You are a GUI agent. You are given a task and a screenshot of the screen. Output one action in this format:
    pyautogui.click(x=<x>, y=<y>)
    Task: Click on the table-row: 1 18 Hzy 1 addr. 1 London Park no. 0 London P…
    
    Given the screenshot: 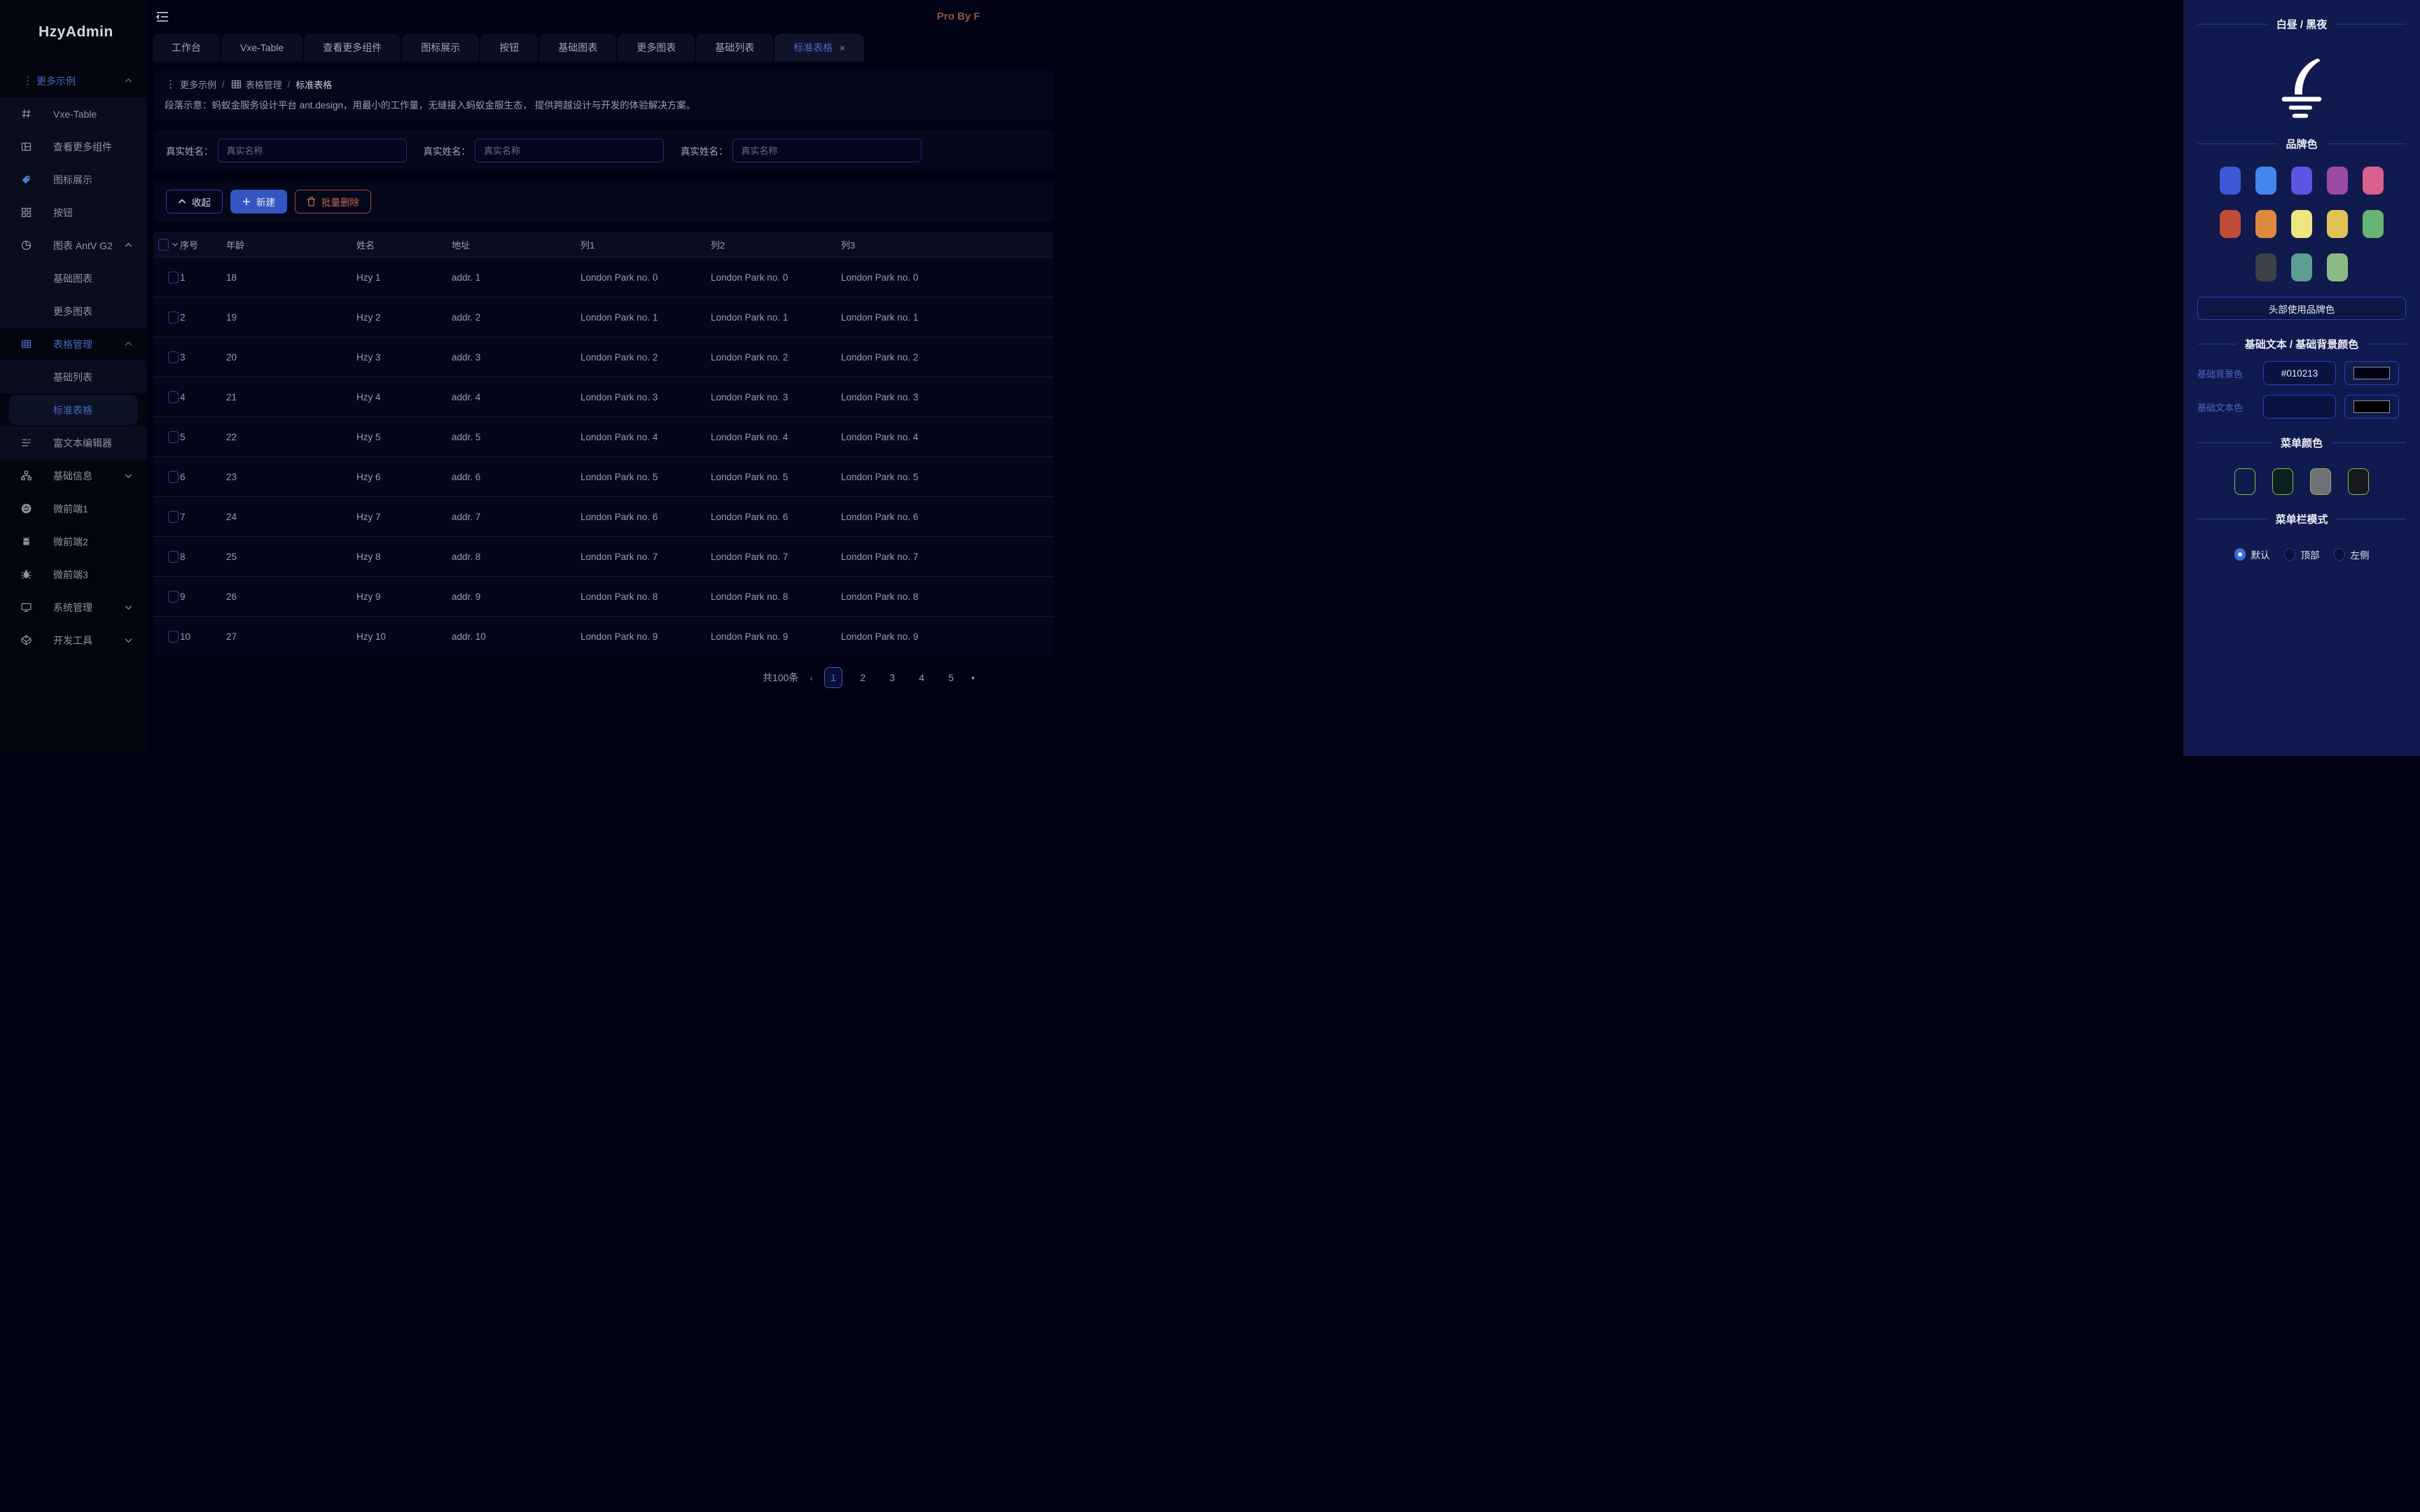 What is the action you would take?
    pyautogui.click(x=603, y=277)
    